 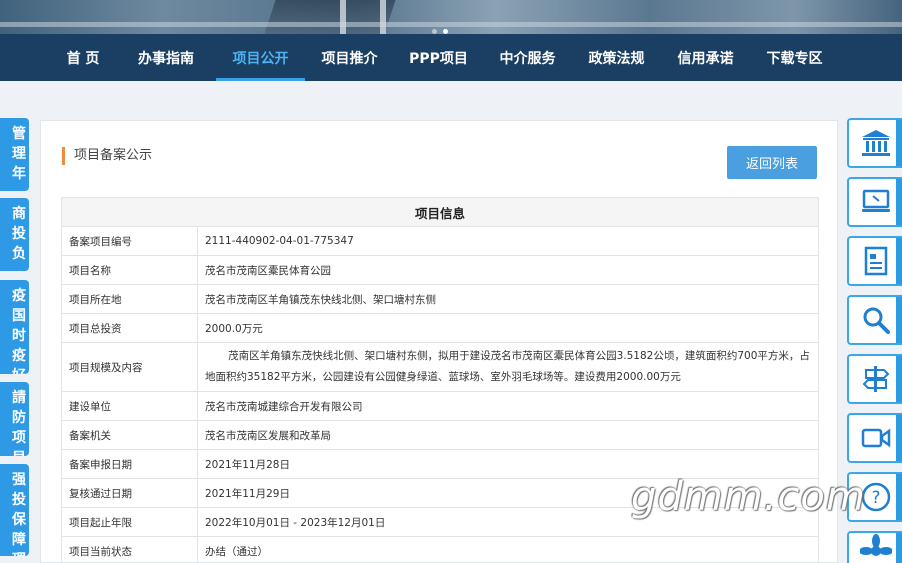 I want to click on table-row: 备案项目编号 2111-440902-04-01-775347, so click(x=440, y=241).